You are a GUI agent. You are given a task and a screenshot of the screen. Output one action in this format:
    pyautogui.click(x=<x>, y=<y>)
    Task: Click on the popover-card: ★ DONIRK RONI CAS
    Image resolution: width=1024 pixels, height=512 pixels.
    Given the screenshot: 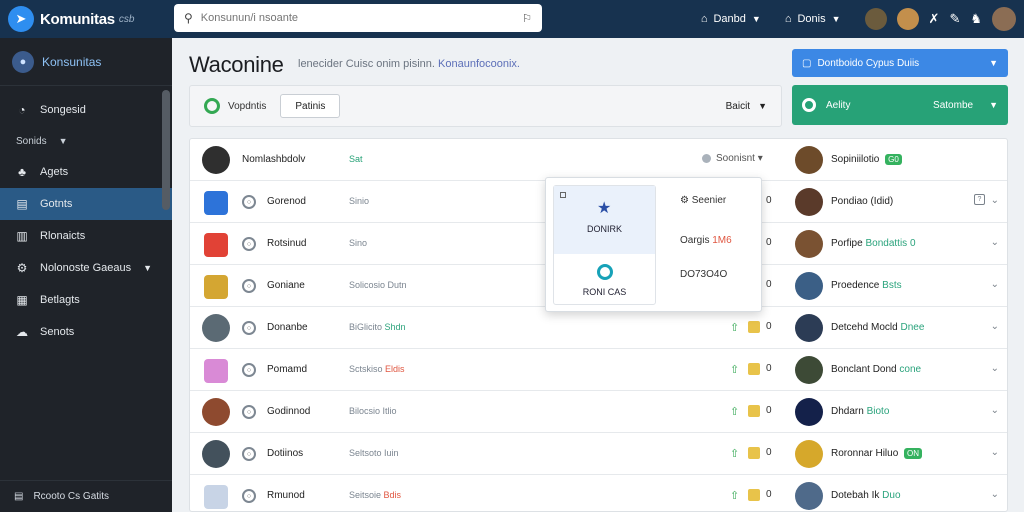 What is the action you would take?
    pyautogui.click(x=604, y=245)
    